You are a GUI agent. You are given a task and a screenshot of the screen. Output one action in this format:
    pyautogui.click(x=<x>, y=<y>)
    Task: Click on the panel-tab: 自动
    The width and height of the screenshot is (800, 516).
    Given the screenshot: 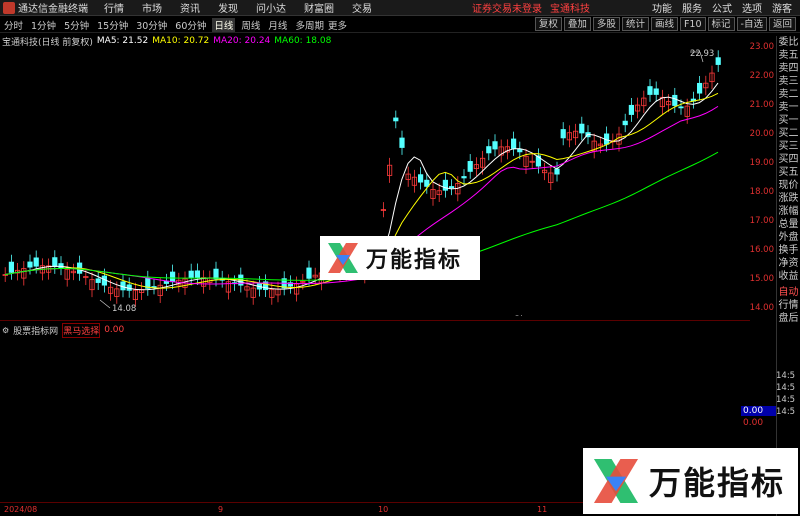 What is the action you would take?
    pyautogui.click(x=788, y=292)
    